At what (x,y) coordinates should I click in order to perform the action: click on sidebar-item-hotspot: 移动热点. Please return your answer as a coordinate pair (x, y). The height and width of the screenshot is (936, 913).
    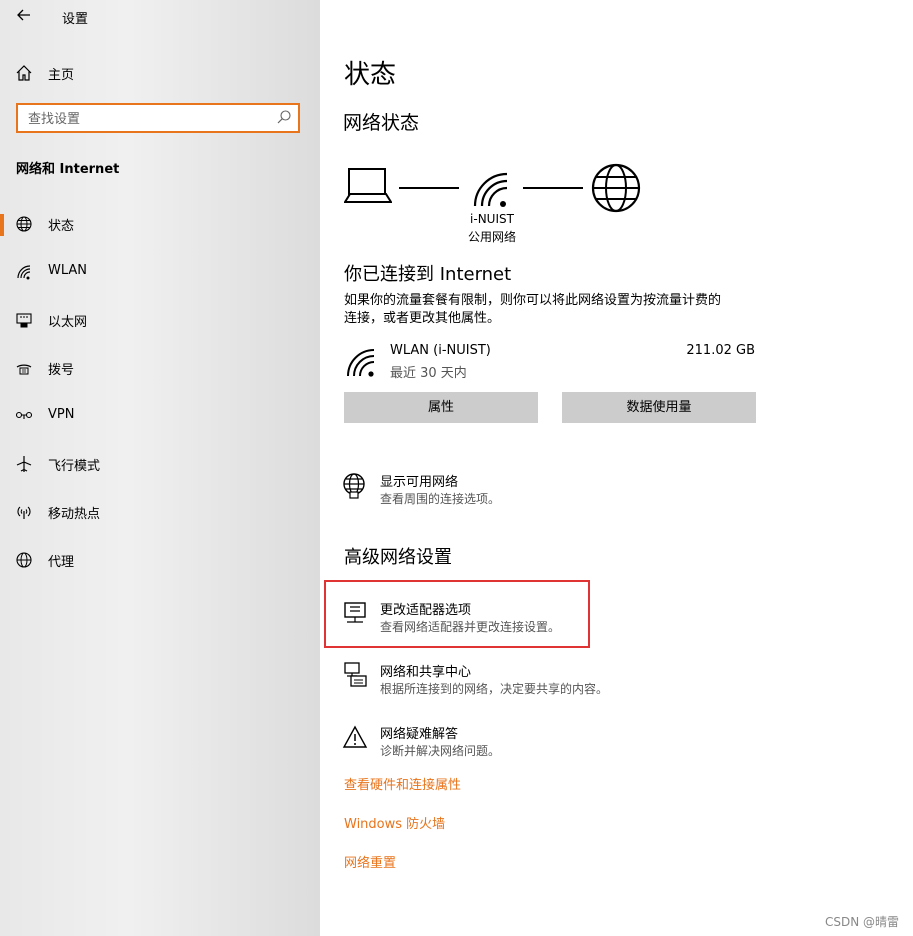
    Looking at the image, I should click on (160, 512).